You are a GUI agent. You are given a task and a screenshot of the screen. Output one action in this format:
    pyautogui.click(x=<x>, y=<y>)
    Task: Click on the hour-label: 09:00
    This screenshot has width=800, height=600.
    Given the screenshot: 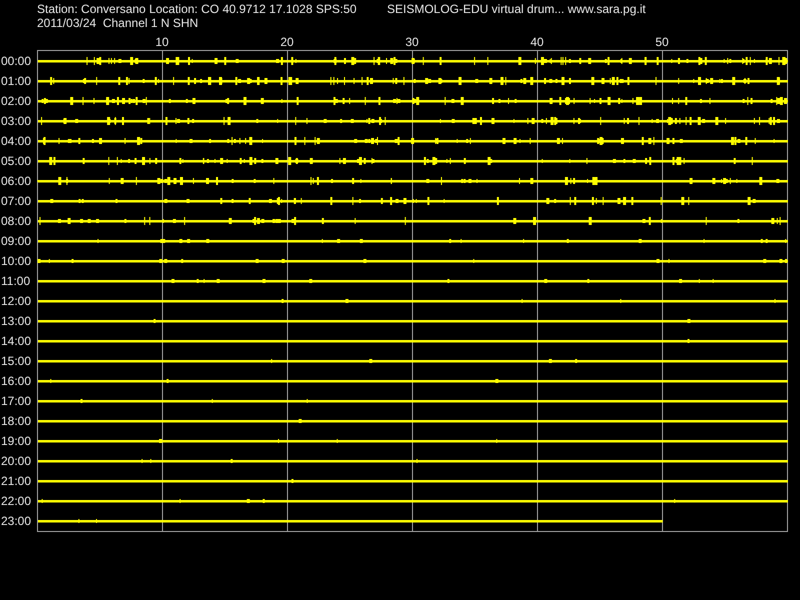 What is the action you would take?
    pyautogui.click(x=16, y=241)
    